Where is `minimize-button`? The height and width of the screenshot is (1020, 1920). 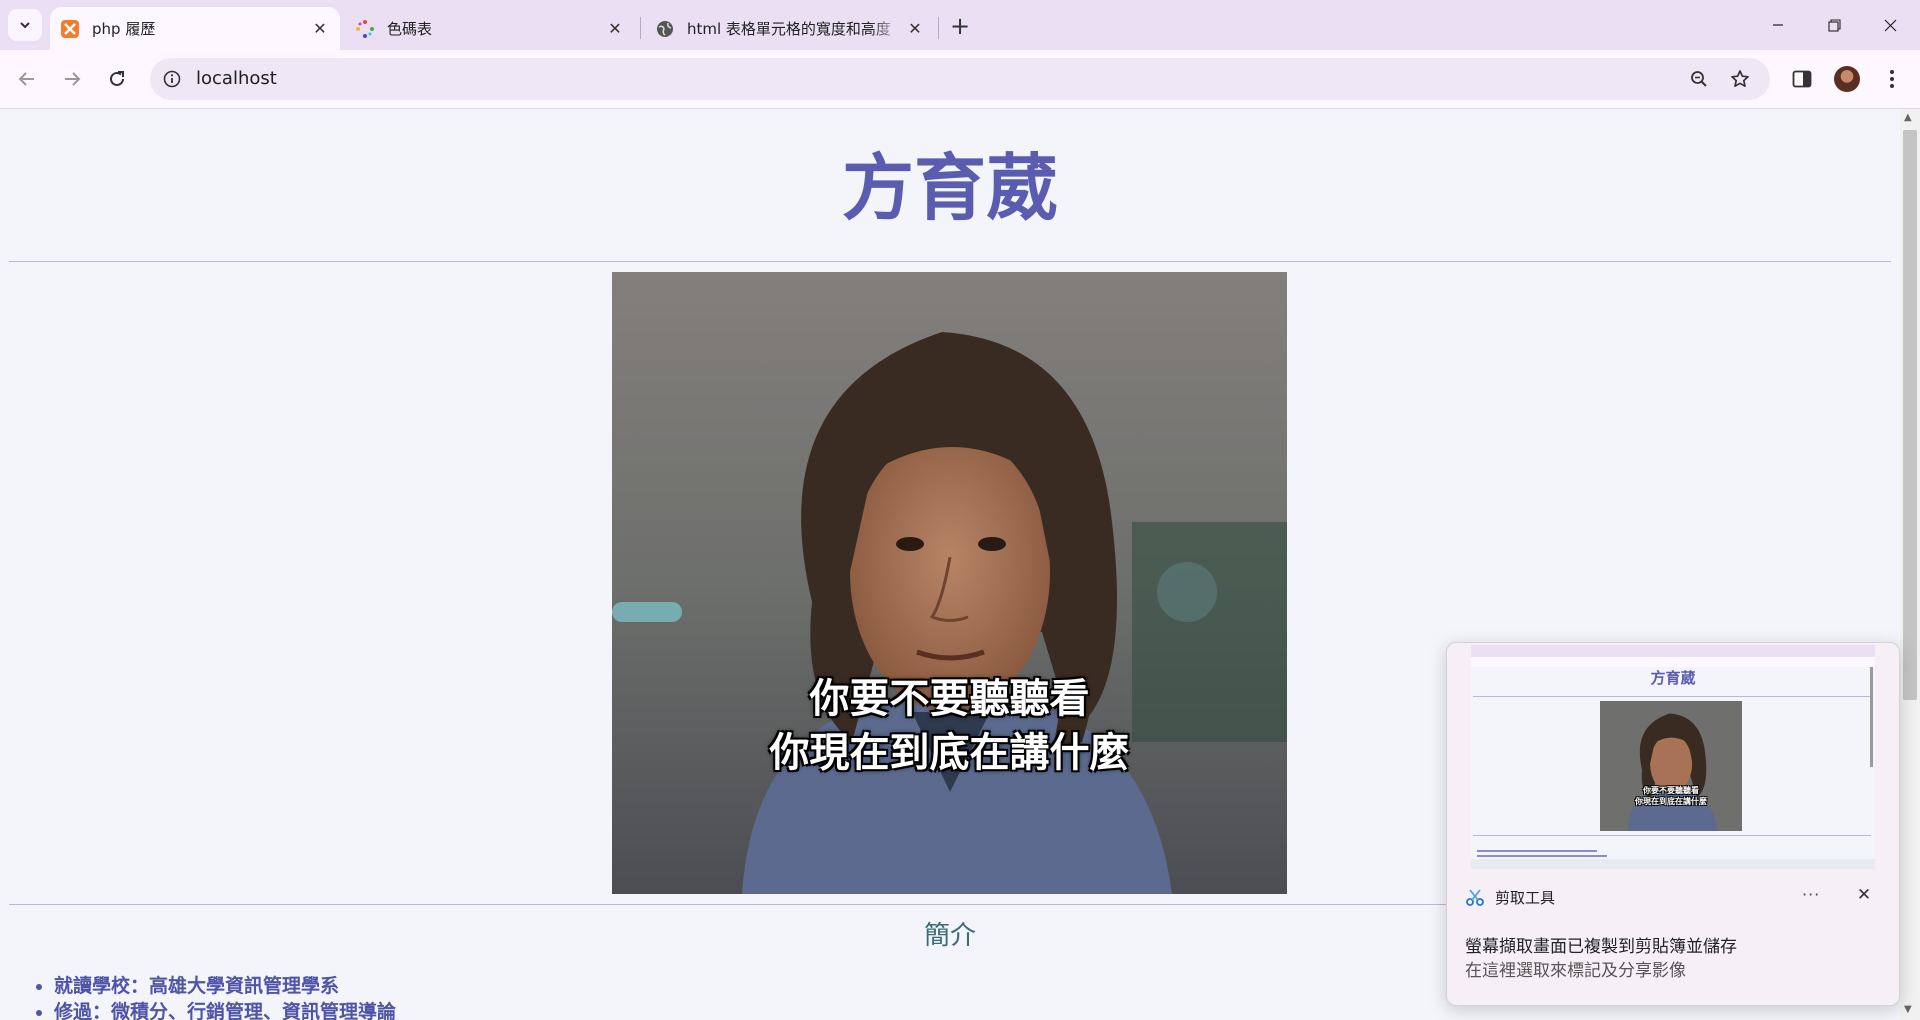 minimize-button is located at coordinates (1778, 25).